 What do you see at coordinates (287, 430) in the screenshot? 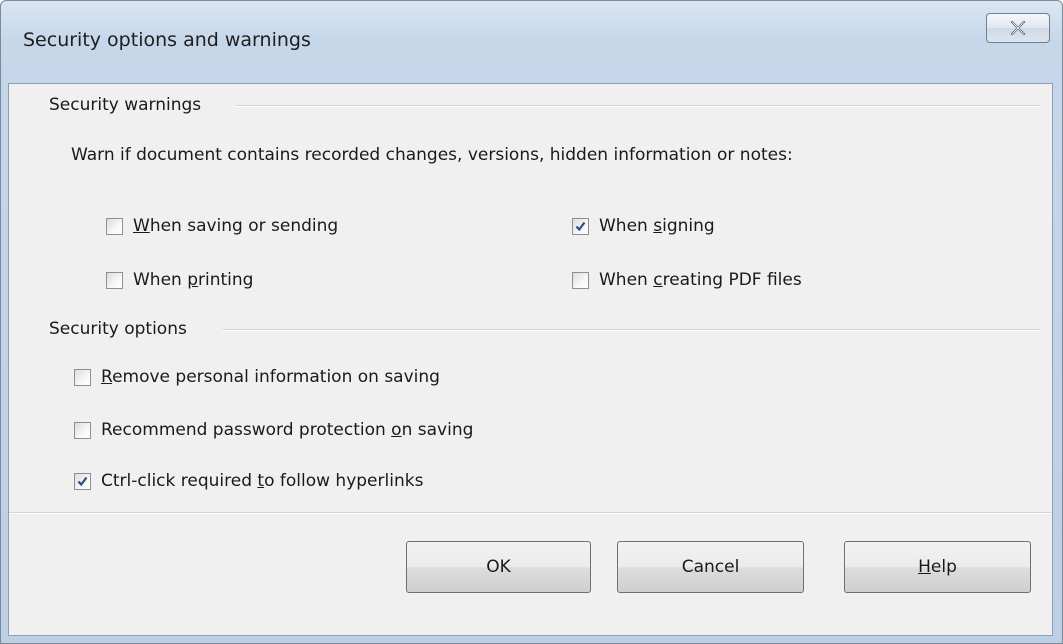
I see `checkbox-label: Recommend password protection on saving` at bounding box center [287, 430].